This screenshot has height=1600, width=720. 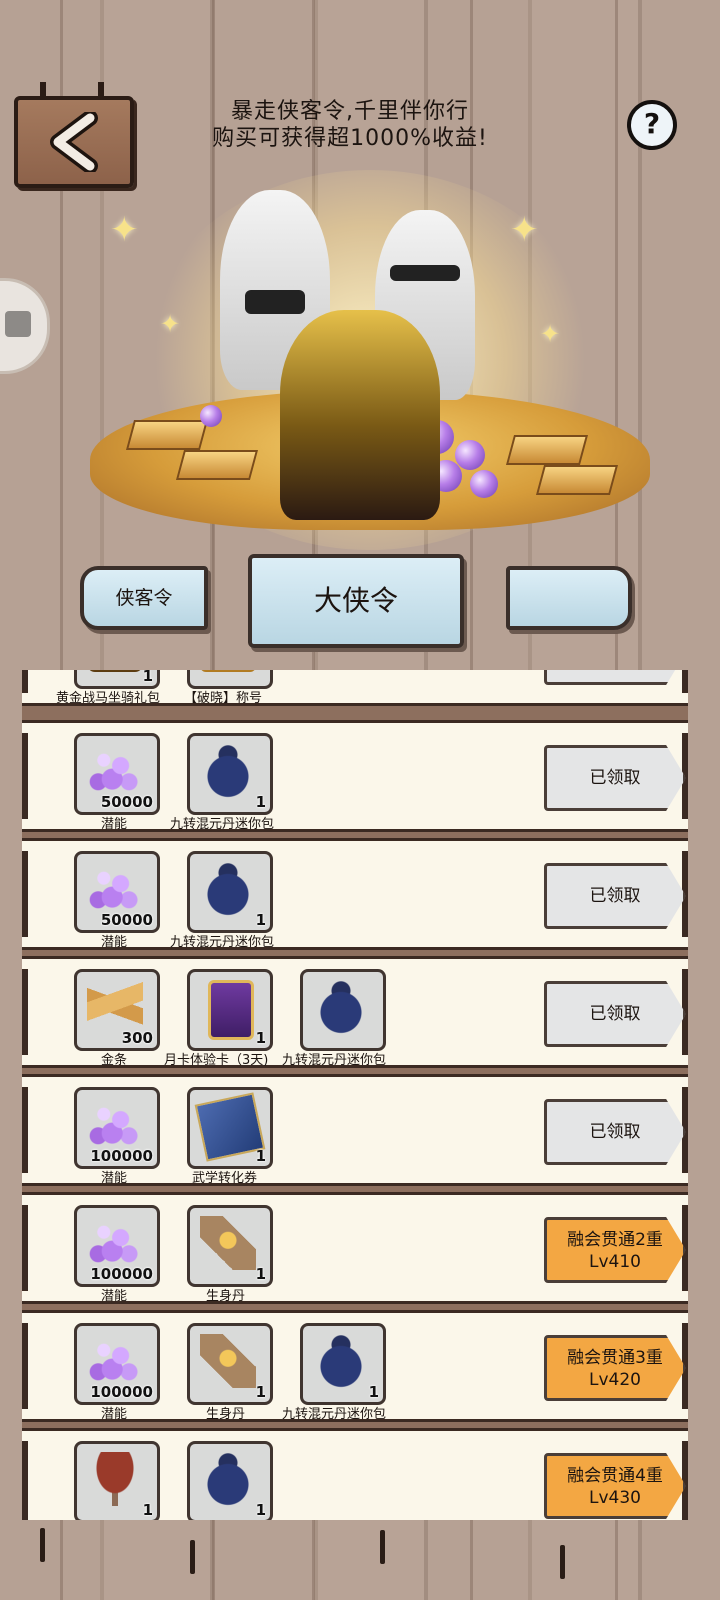 I want to click on claim-button, so click(x=615, y=677).